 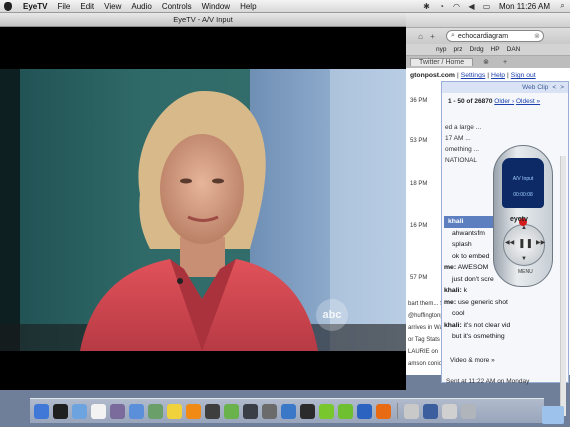 What do you see at coordinates (486, 6) in the screenshot?
I see `battery-icon: ▭` at bounding box center [486, 6].